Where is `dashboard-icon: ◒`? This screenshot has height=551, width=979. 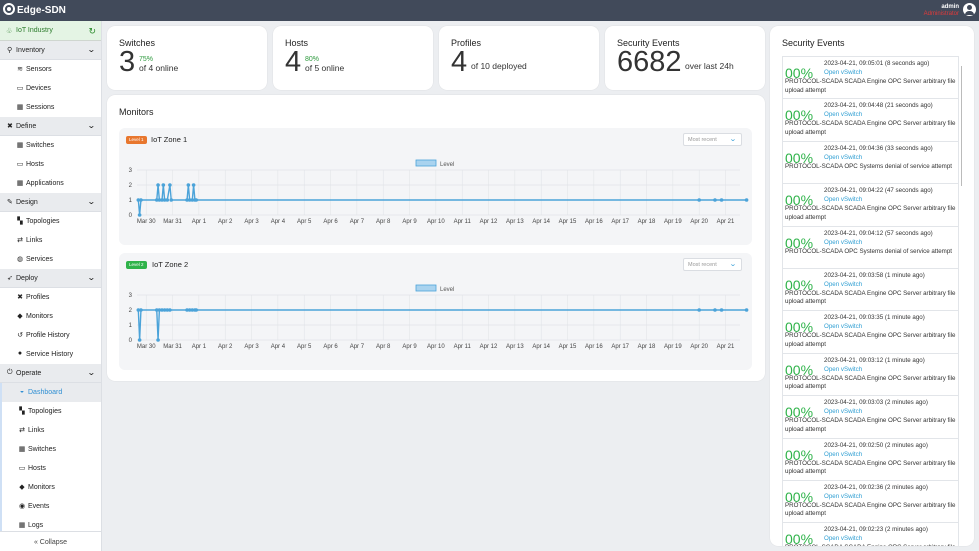 dashboard-icon: ◒ is located at coordinates (22, 391).